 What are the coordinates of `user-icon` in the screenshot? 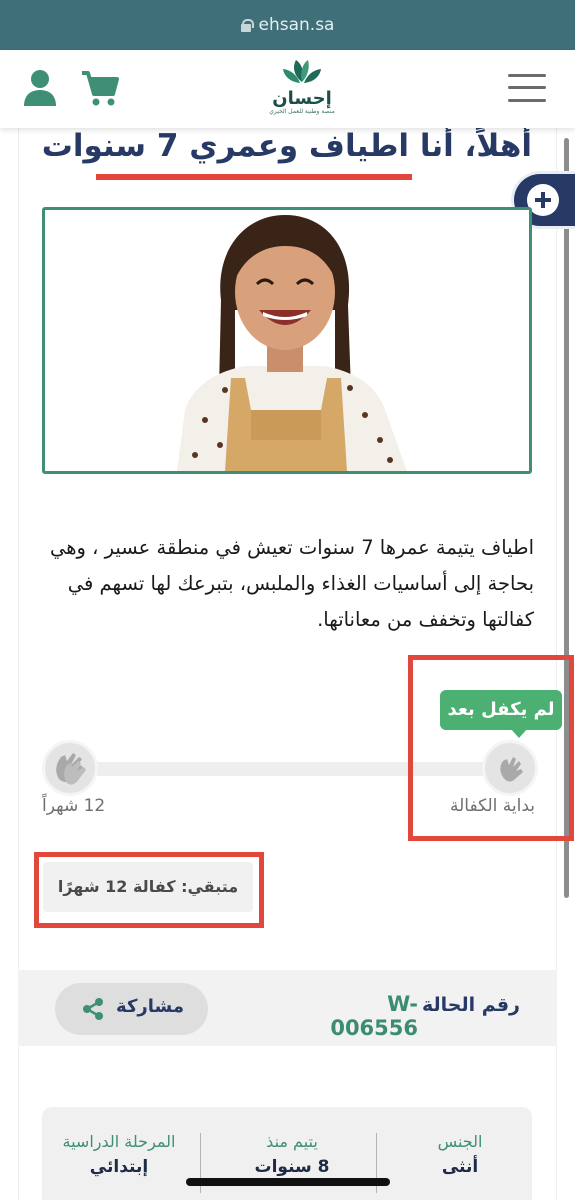 It's located at (40, 88).